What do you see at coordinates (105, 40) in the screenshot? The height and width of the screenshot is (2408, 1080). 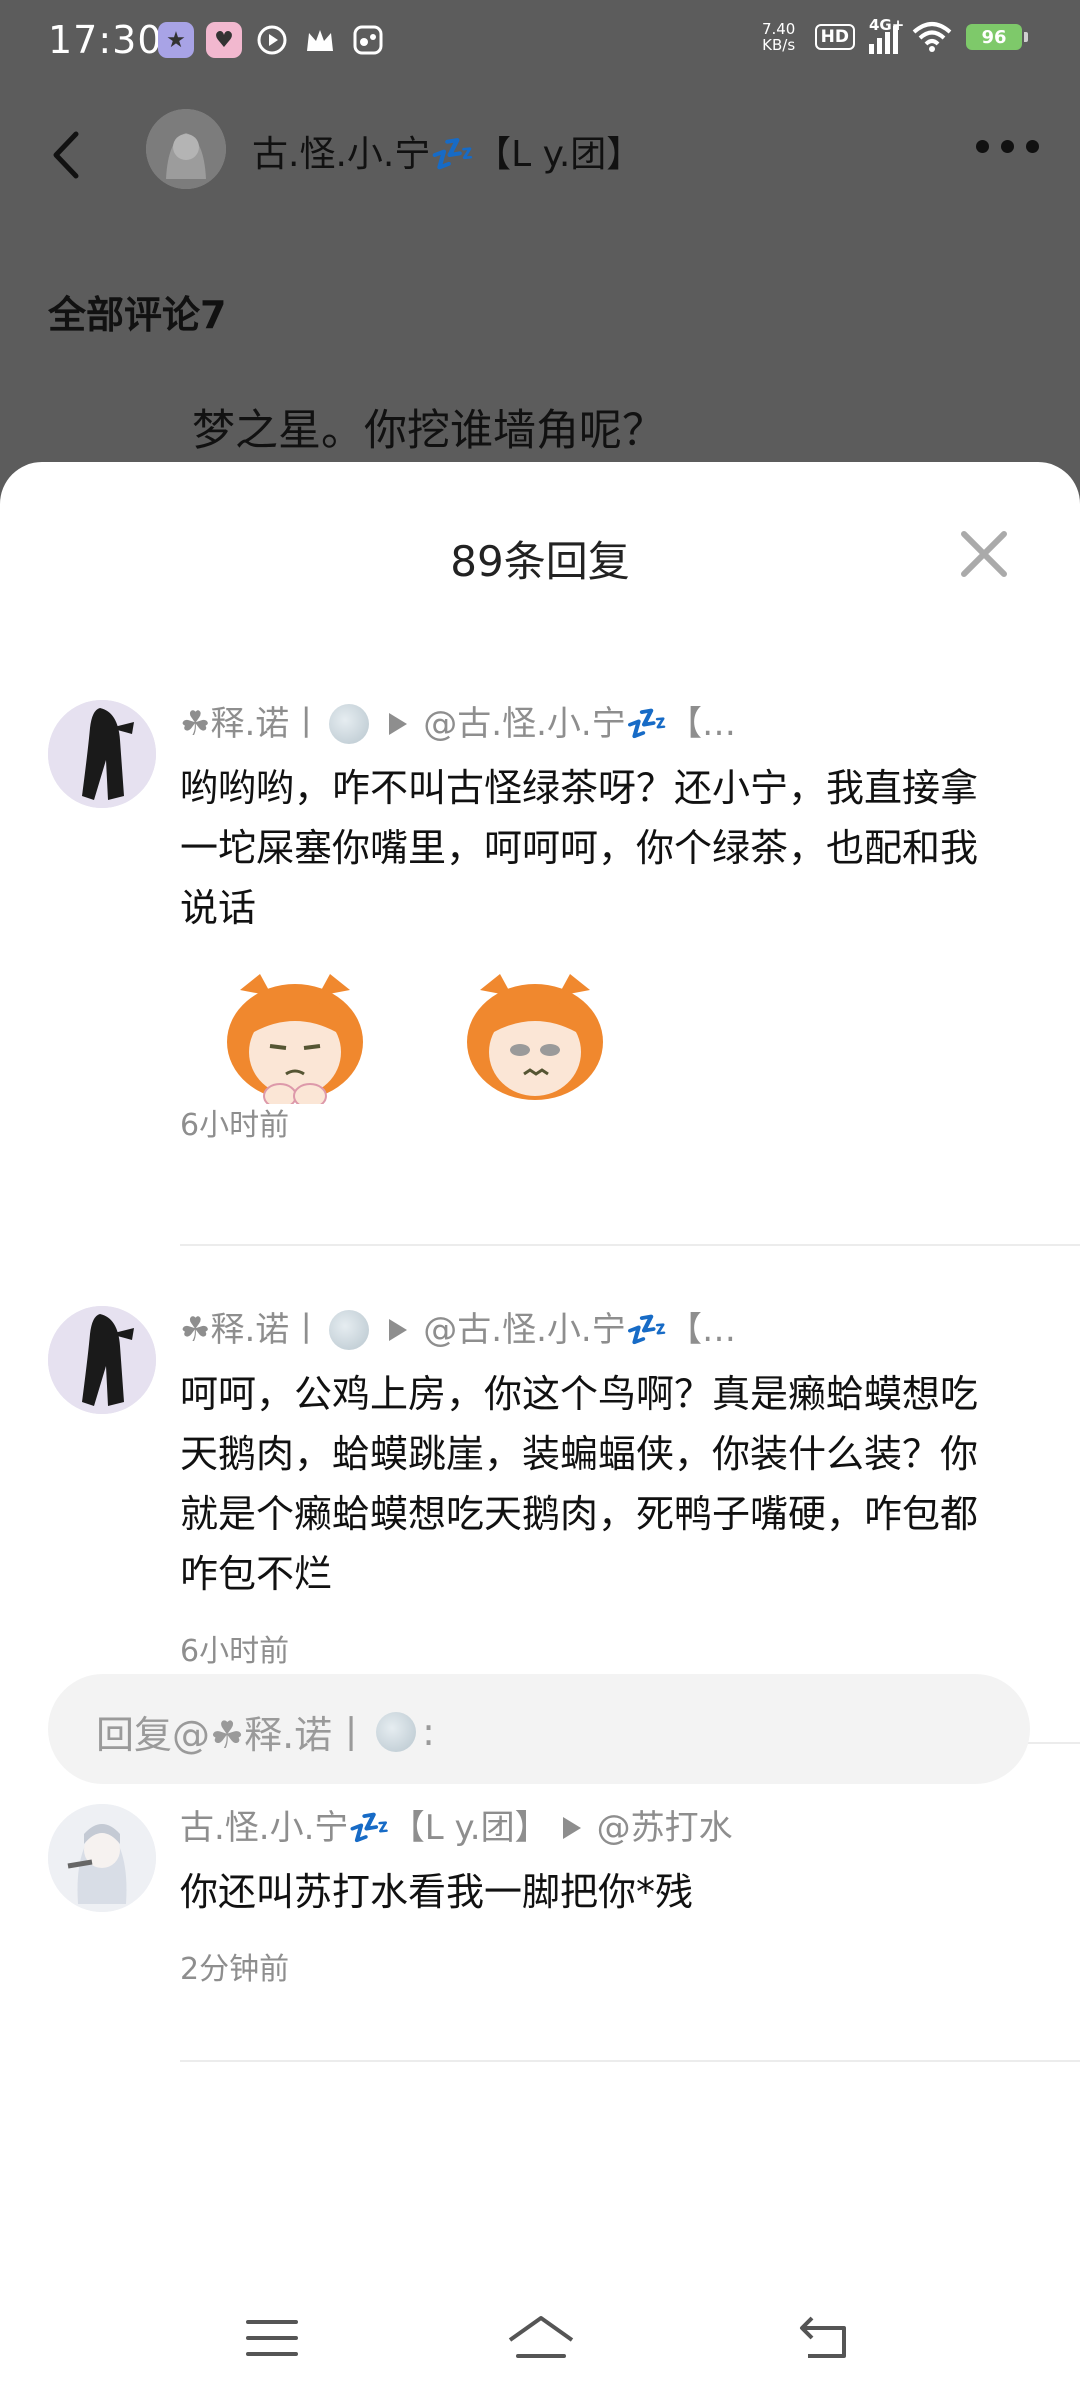 I see `status-time: 17:30` at bounding box center [105, 40].